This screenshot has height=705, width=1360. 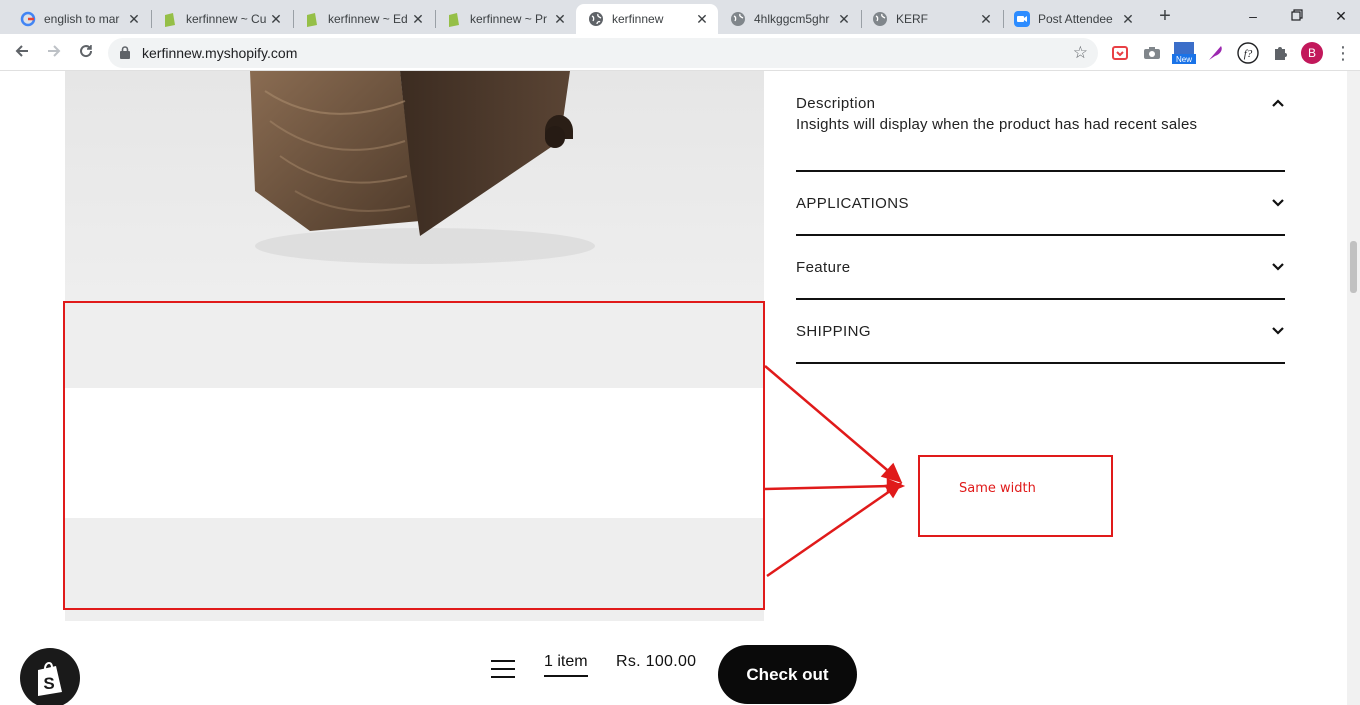 What do you see at coordinates (54, 53) in the screenshot?
I see `forward-arrow-icon` at bounding box center [54, 53].